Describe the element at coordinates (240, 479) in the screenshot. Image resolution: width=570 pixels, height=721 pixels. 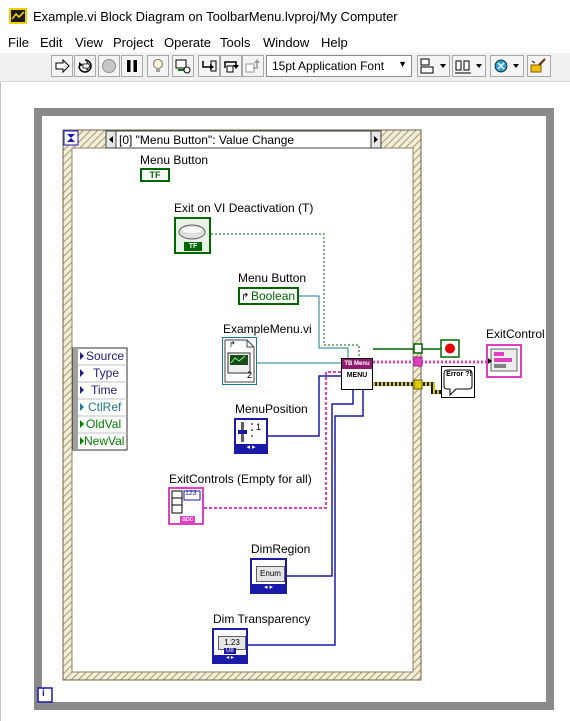
I see `exit-controls-label: ExitControls (Empty for all)` at that location.